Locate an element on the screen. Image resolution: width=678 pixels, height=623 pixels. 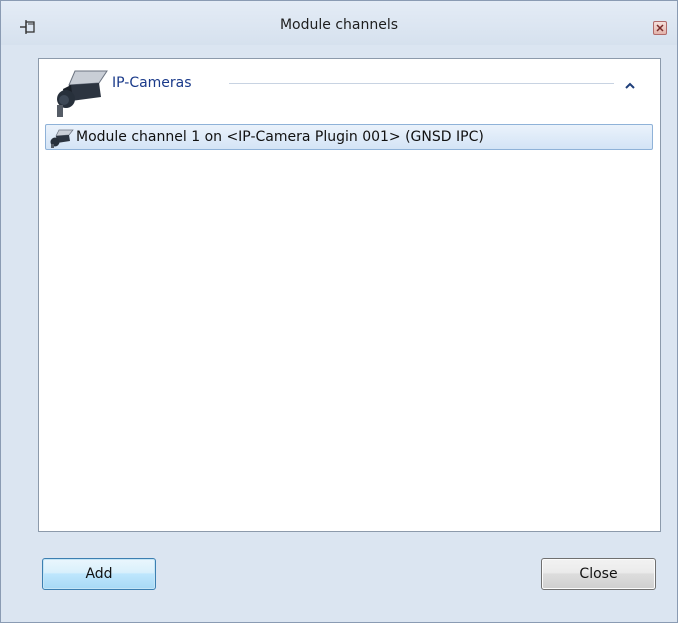
close-button: Close is located at coordinates (598, 574).